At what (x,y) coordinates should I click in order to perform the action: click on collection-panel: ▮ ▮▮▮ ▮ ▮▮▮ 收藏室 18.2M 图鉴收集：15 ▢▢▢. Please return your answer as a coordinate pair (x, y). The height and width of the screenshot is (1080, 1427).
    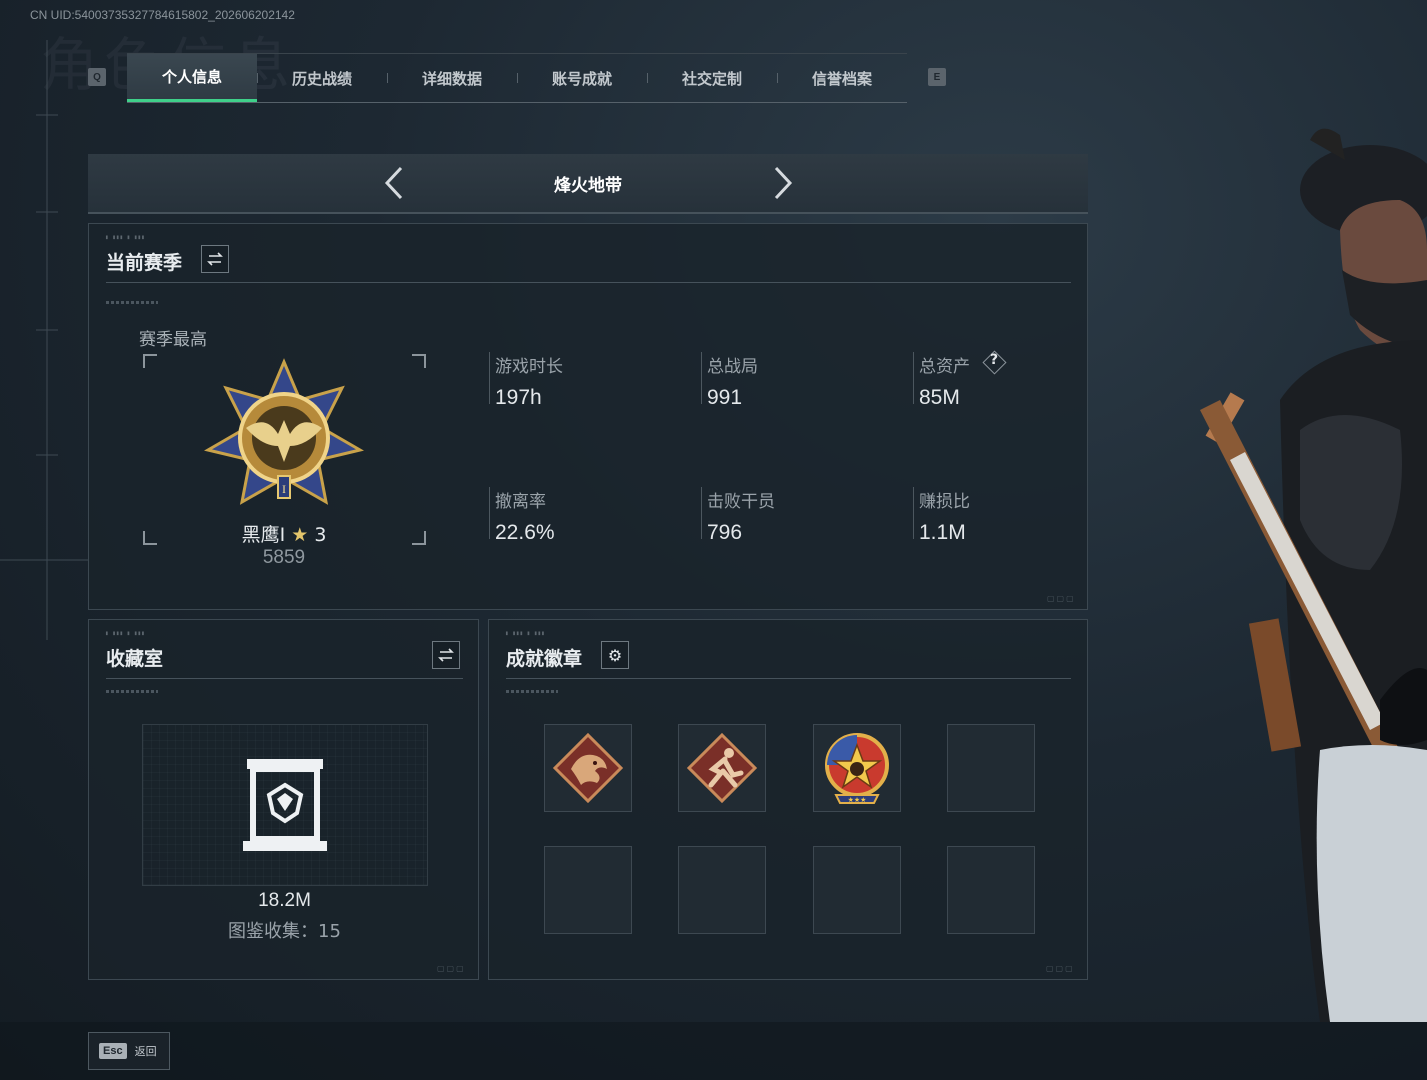
    Looking at the image, I should click on (283, 799).